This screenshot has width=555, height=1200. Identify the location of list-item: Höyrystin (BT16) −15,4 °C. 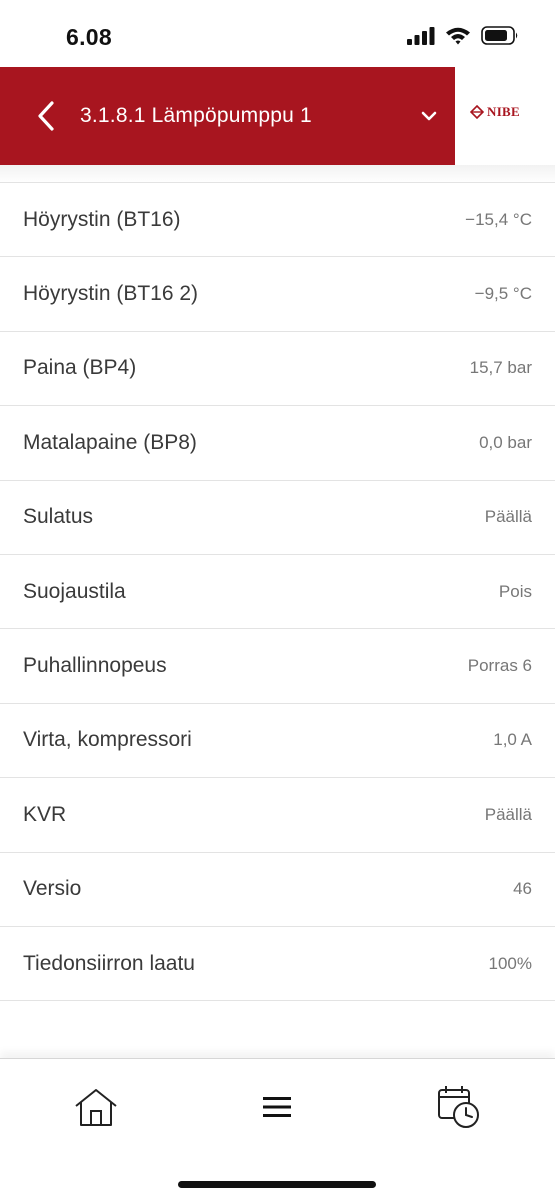
(277, 220).